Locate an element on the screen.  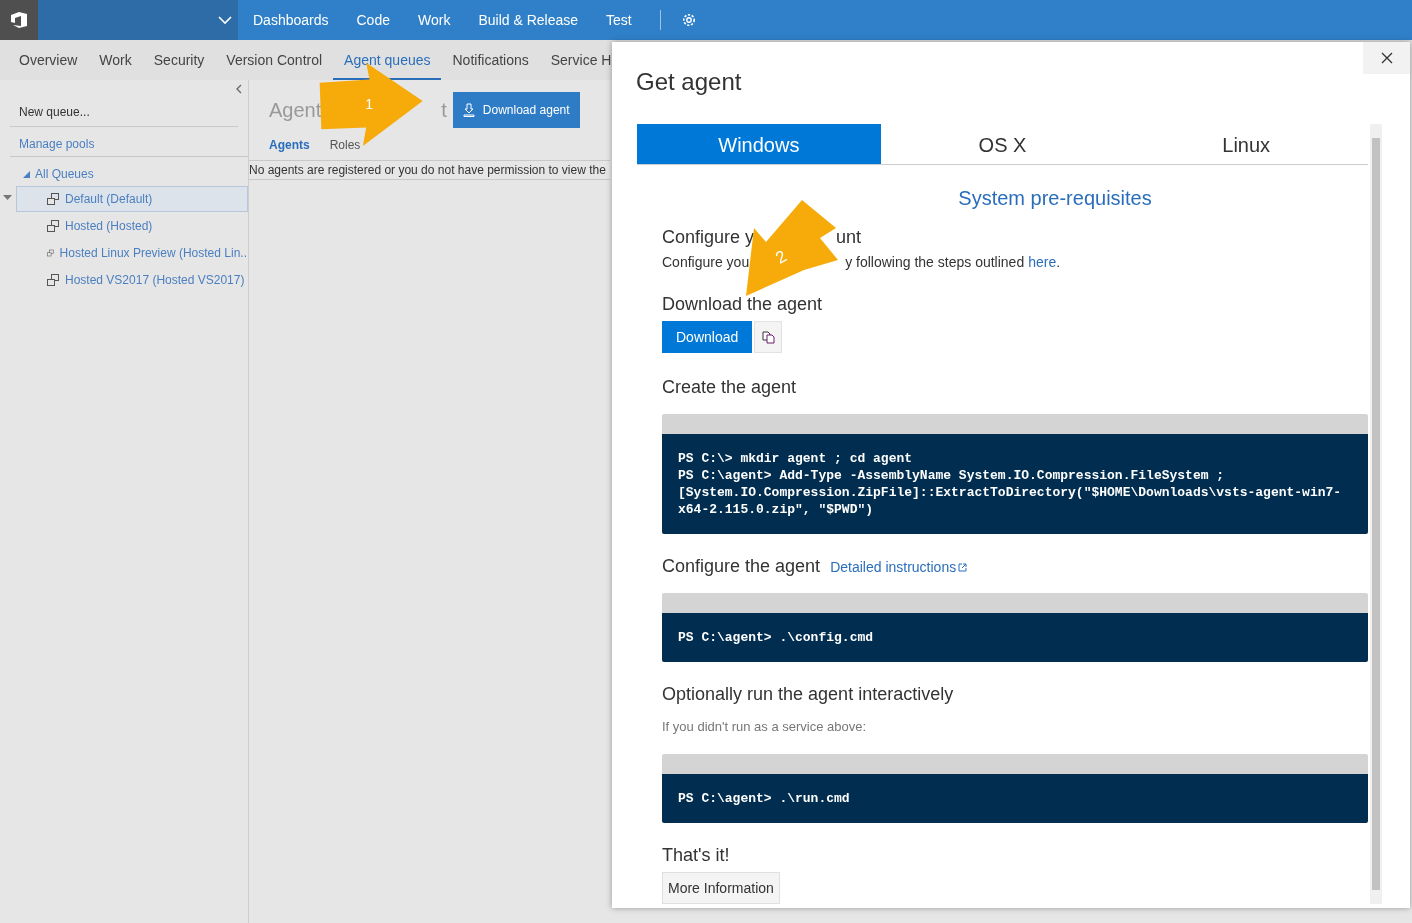
pivot-tab: Roles is located at coordinates (345, 149).